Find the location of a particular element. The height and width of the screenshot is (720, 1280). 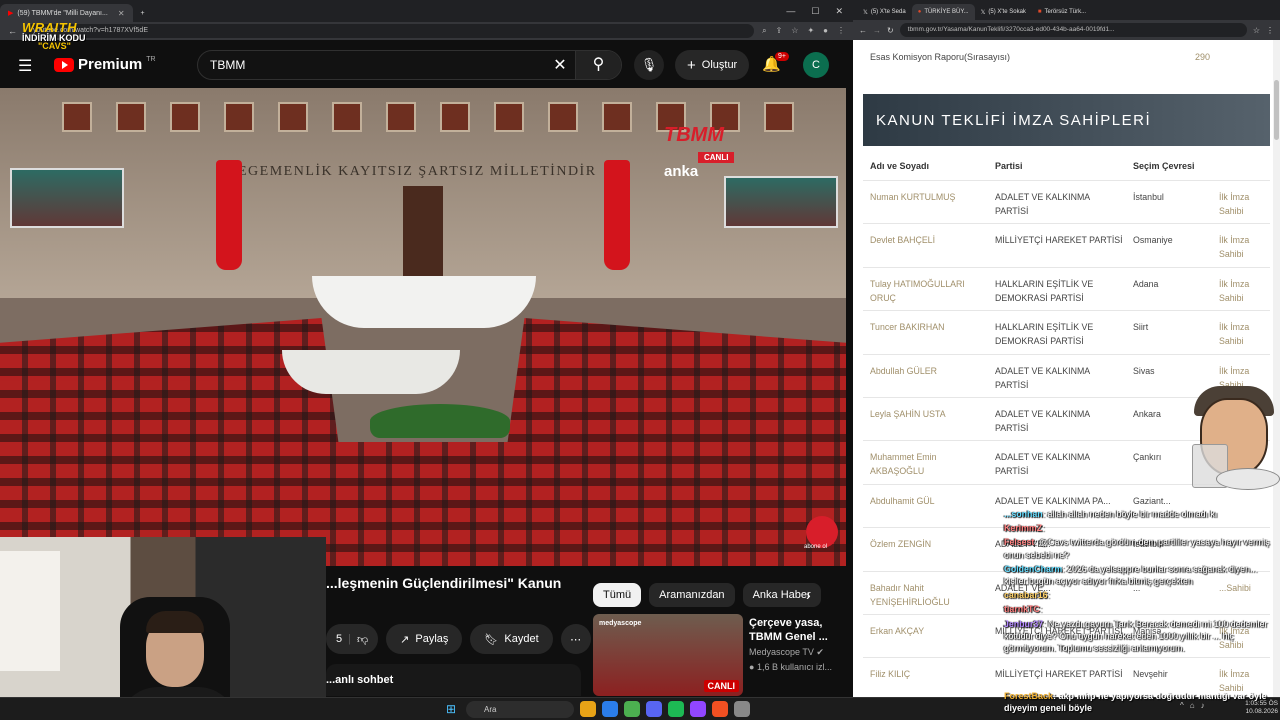

video-actions: 5 | 👎︎ ↗ Paylaş 🔖︎ Kaydet ⋯ is located at coordinates (458, 639).